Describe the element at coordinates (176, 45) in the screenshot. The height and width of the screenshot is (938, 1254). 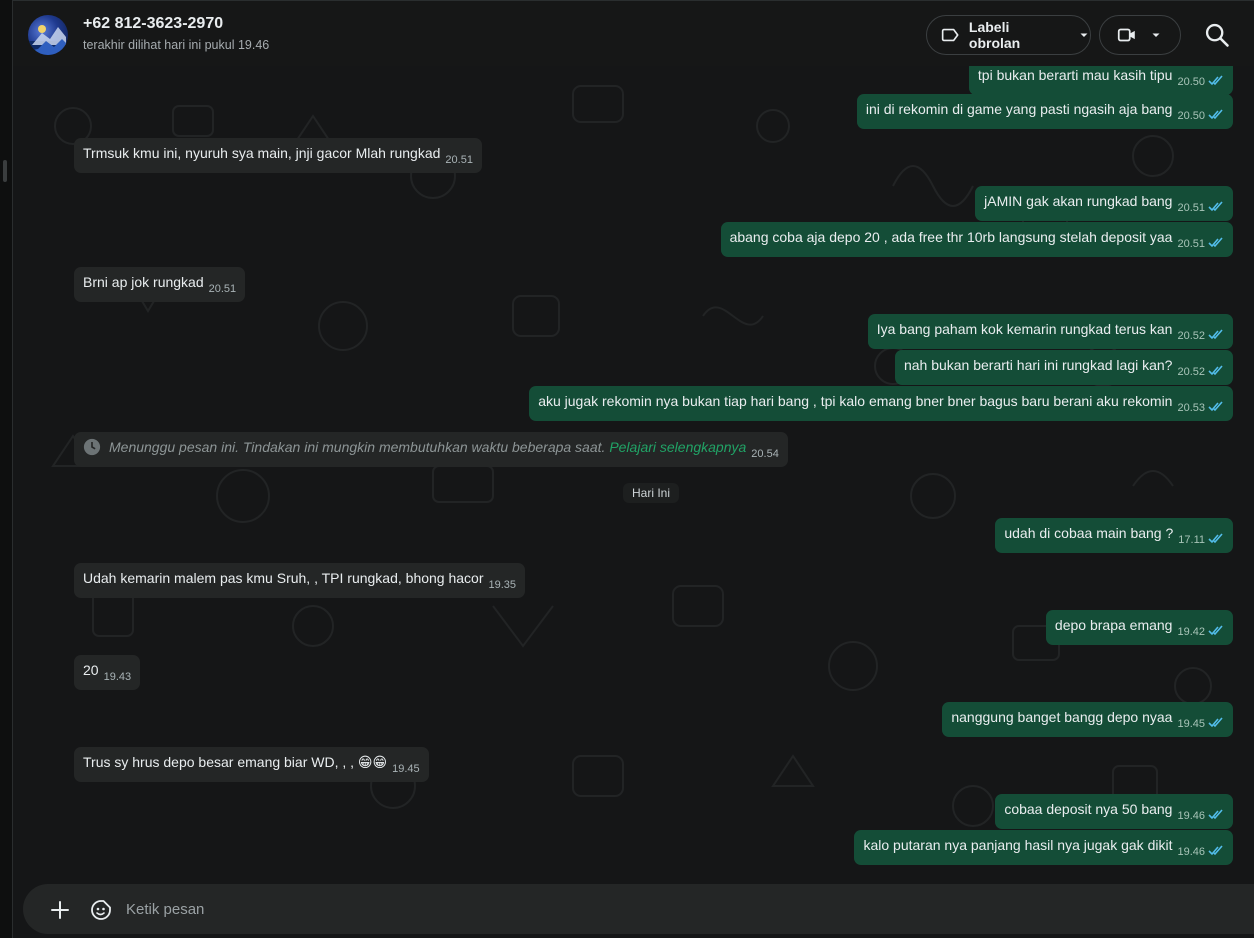
I see `last-seen-status: terakhir dilihat hari ini pukul 19.46` at that location.